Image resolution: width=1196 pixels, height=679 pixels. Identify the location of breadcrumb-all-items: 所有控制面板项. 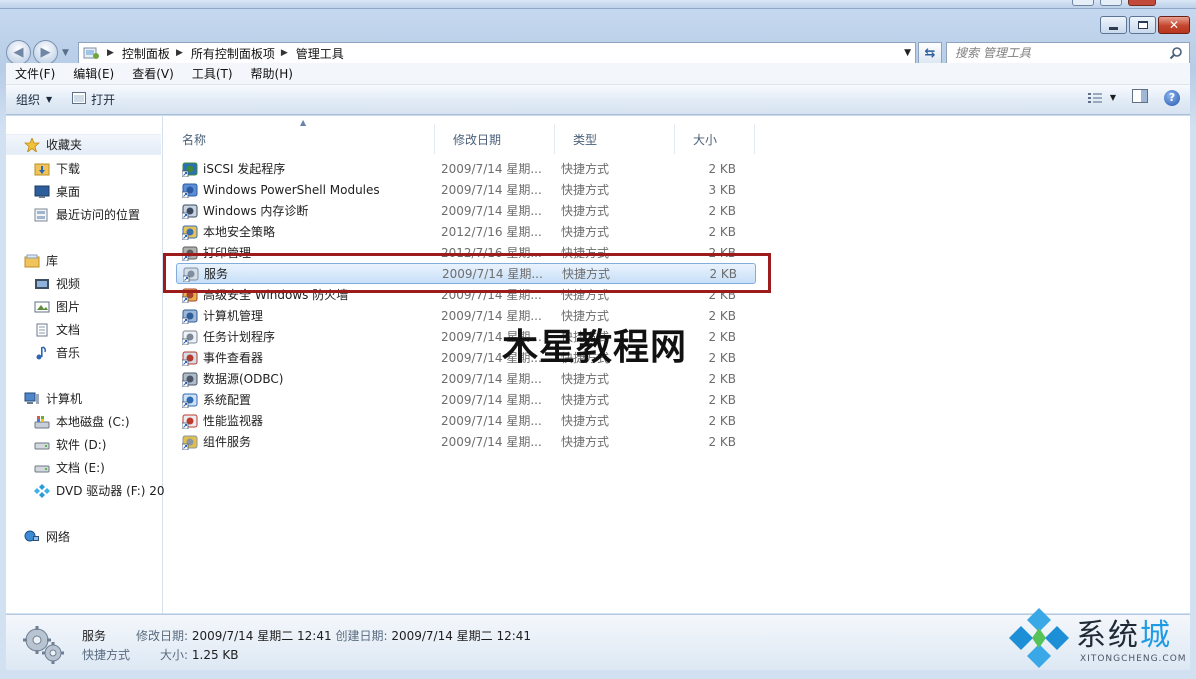
(233, 53).